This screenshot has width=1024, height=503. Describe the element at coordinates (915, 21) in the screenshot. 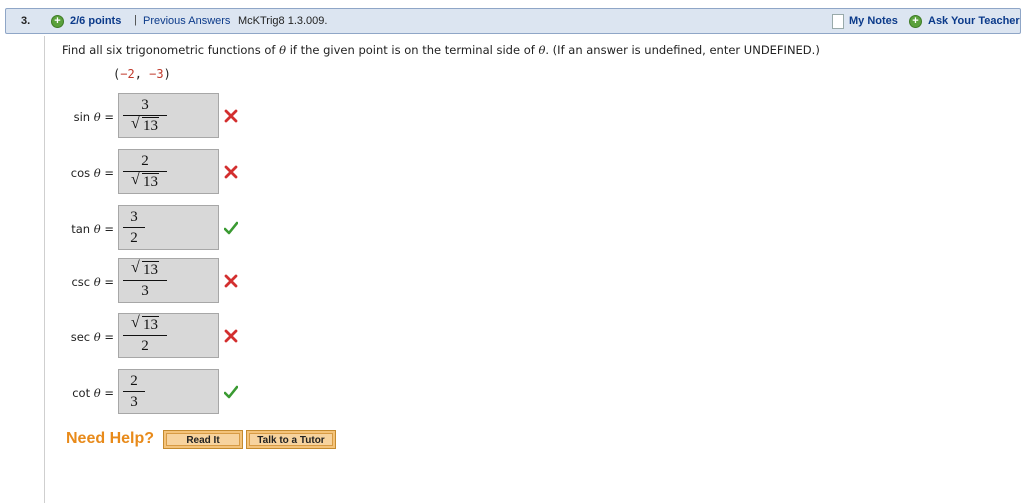

I see `ask-teacher-plus-icon: +` at that location.